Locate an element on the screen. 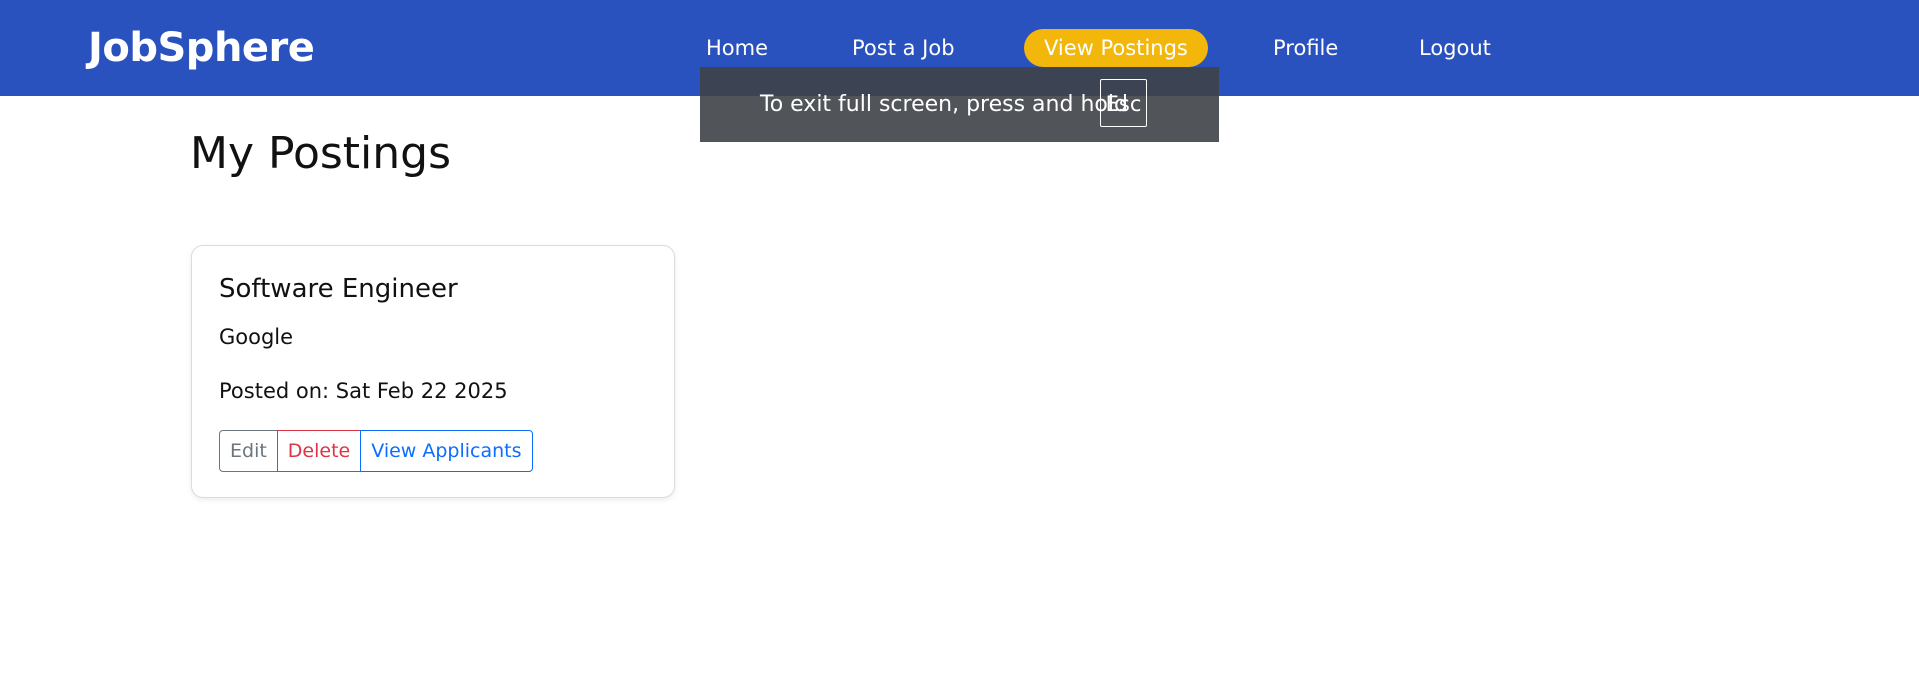 This screenshot has width=1919, height=691. posting-company: Google is located at coordinates (256, 337).